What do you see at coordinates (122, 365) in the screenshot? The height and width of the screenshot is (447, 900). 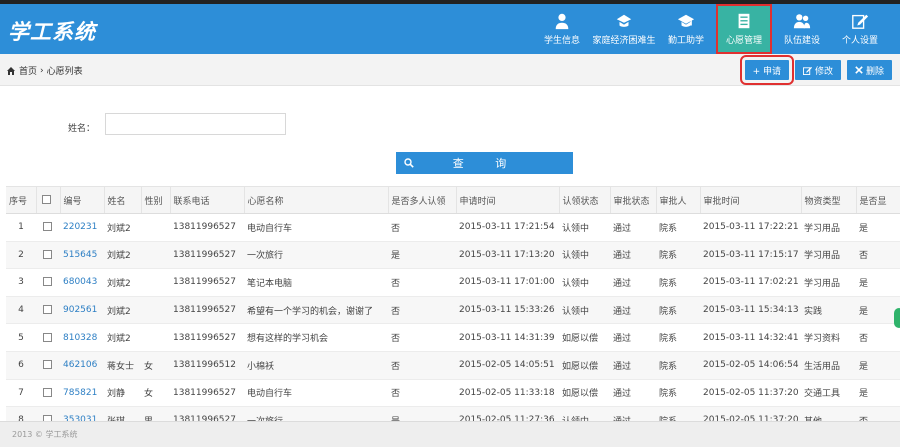 I see `table-cell: 蒋女士` at bounding box center [122, 365].